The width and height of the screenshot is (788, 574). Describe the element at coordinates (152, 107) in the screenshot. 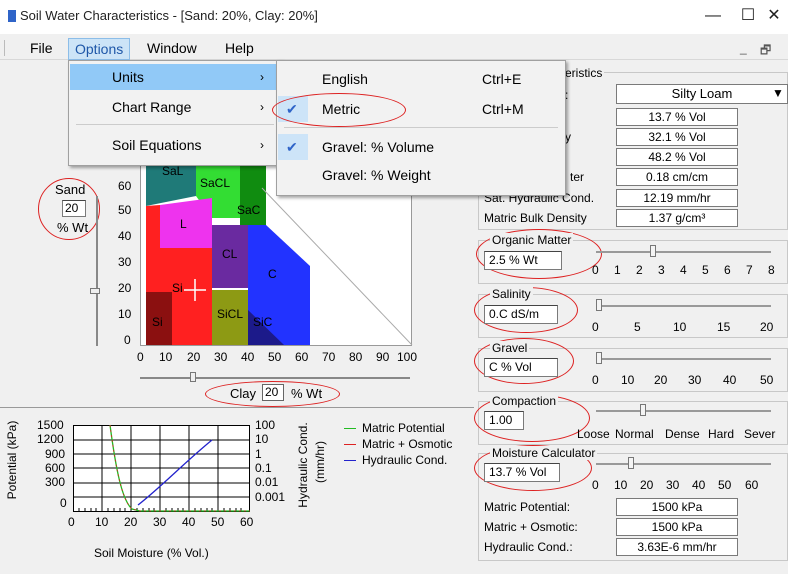

I see `menu-item-label: Chart Range` at that location.